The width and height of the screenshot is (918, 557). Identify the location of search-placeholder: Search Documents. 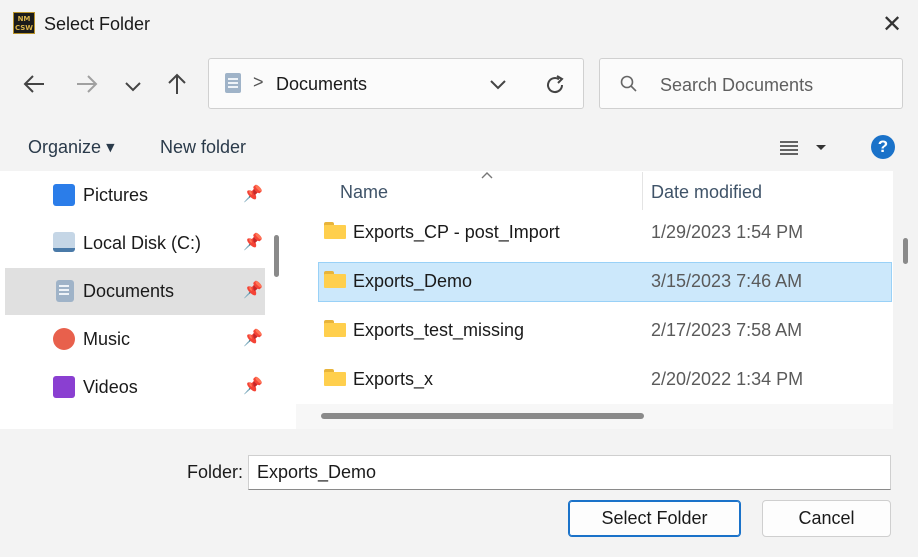
(737, 85).